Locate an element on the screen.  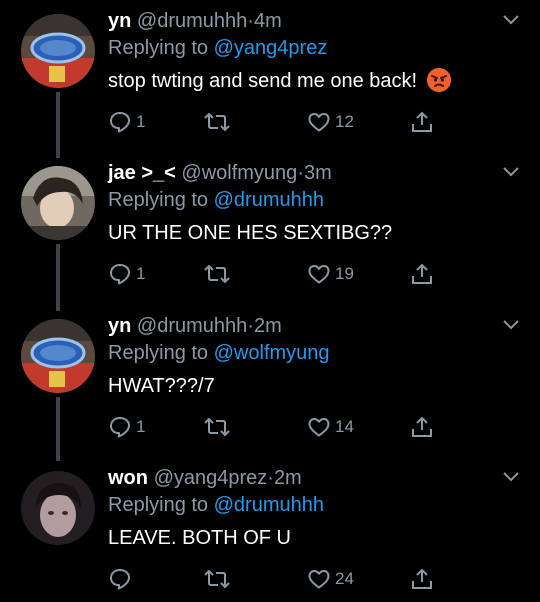
like-button: 12 is located at coordinates (330, 122).